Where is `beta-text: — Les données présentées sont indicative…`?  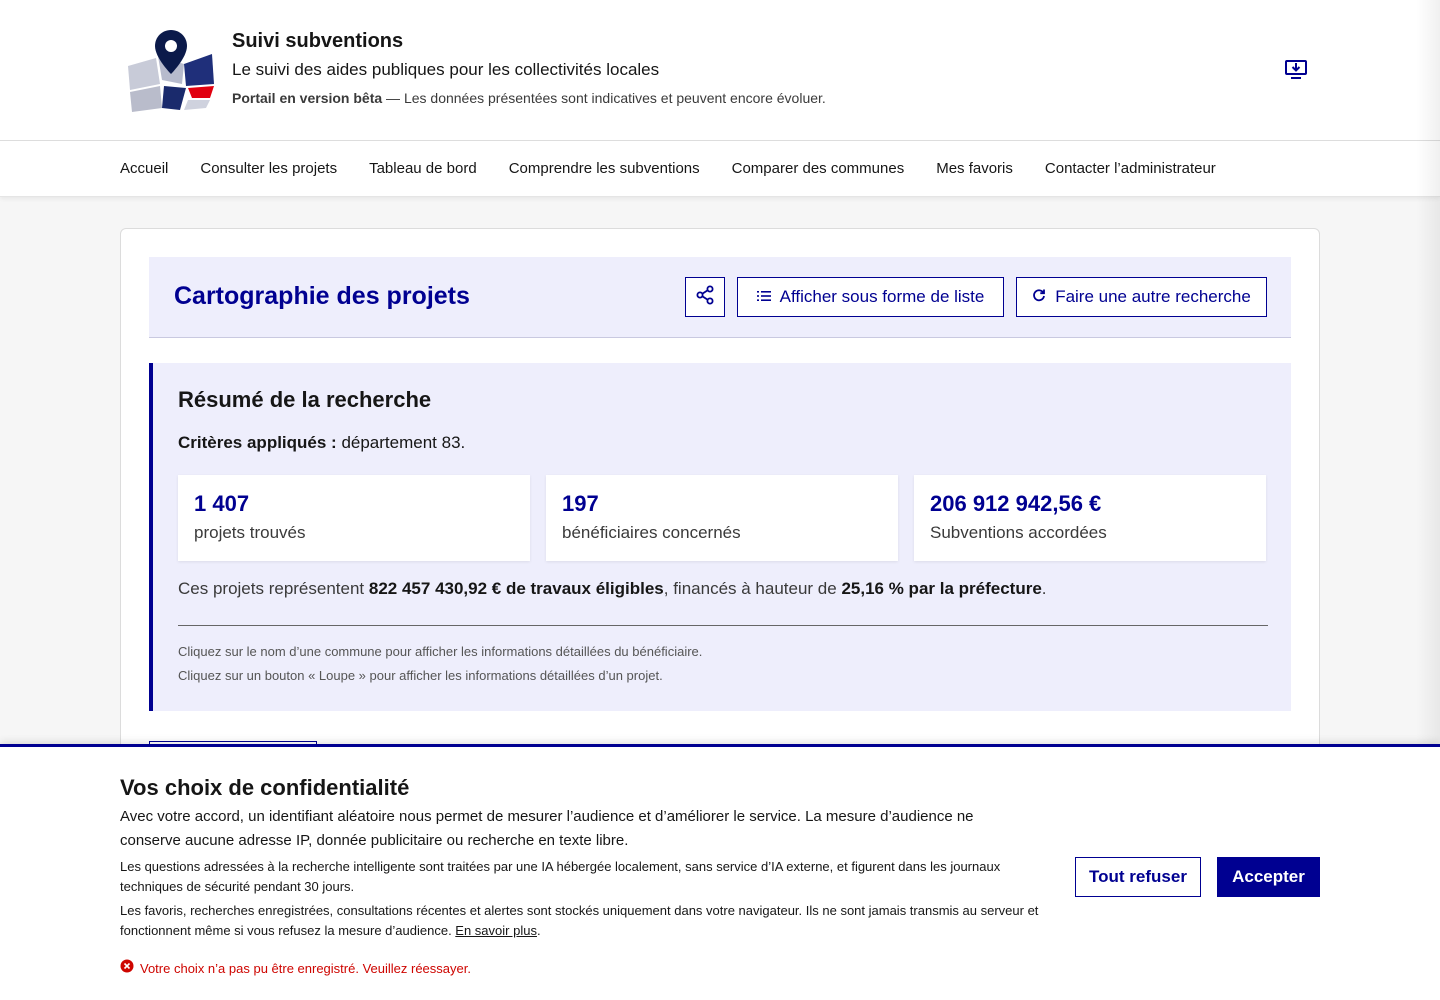 beta-text: — Les données présentées sont indicative… is located at coordinates (604, 98).